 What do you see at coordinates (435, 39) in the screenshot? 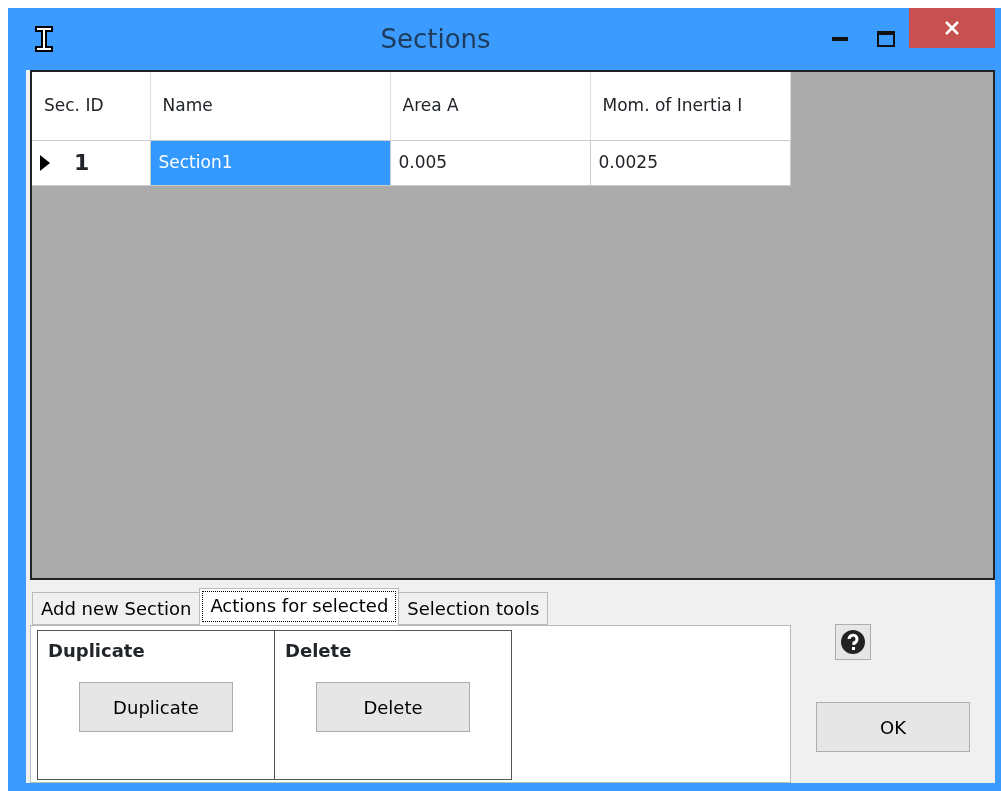
I see `window-title: Sections` at bounding box center [435, 39].